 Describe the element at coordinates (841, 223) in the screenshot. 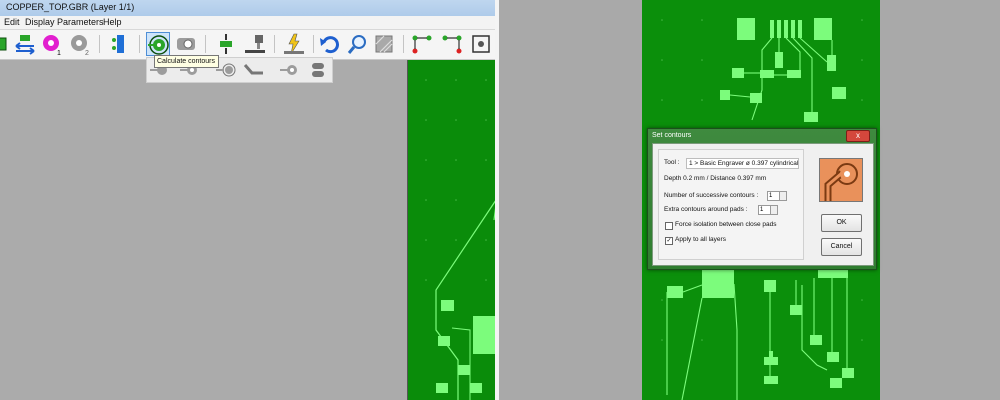

I see `ok-button: OK` at that location.